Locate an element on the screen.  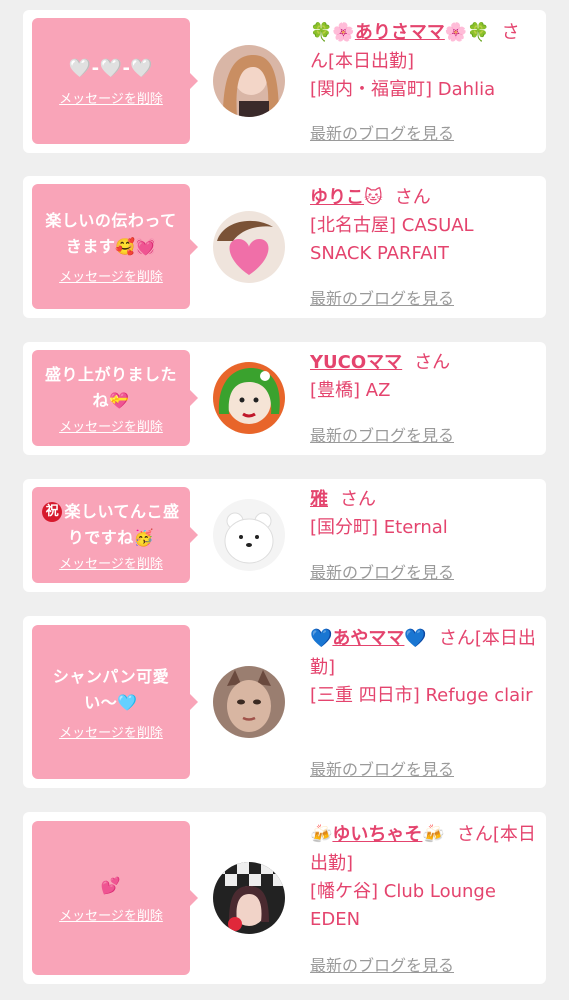
sender-line: ゆりこ🐱 さん is located at coordinates (423, 197).